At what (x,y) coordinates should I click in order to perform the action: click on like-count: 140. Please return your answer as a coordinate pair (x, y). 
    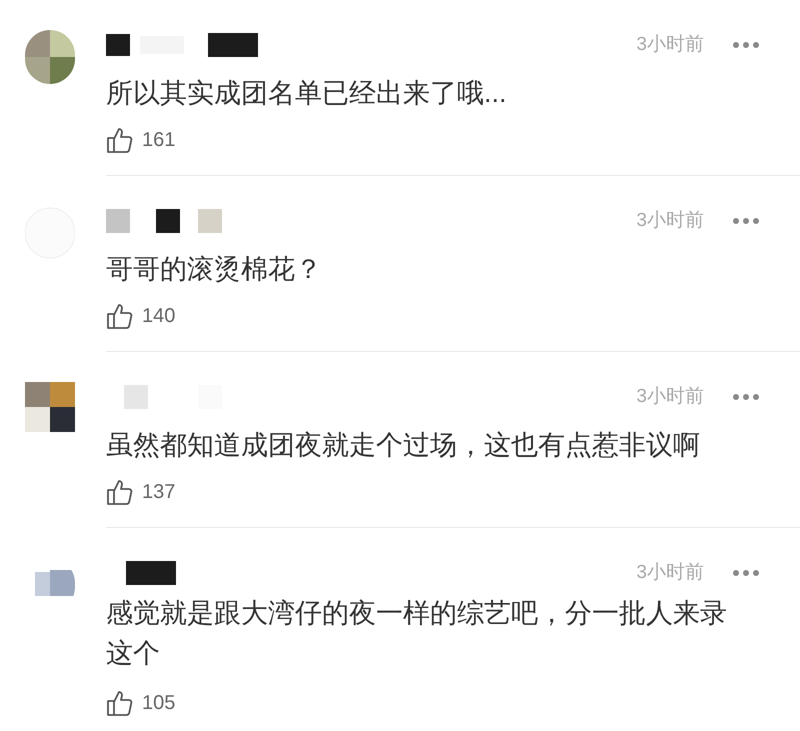
    Looking at the image, I should click on (159, 316).